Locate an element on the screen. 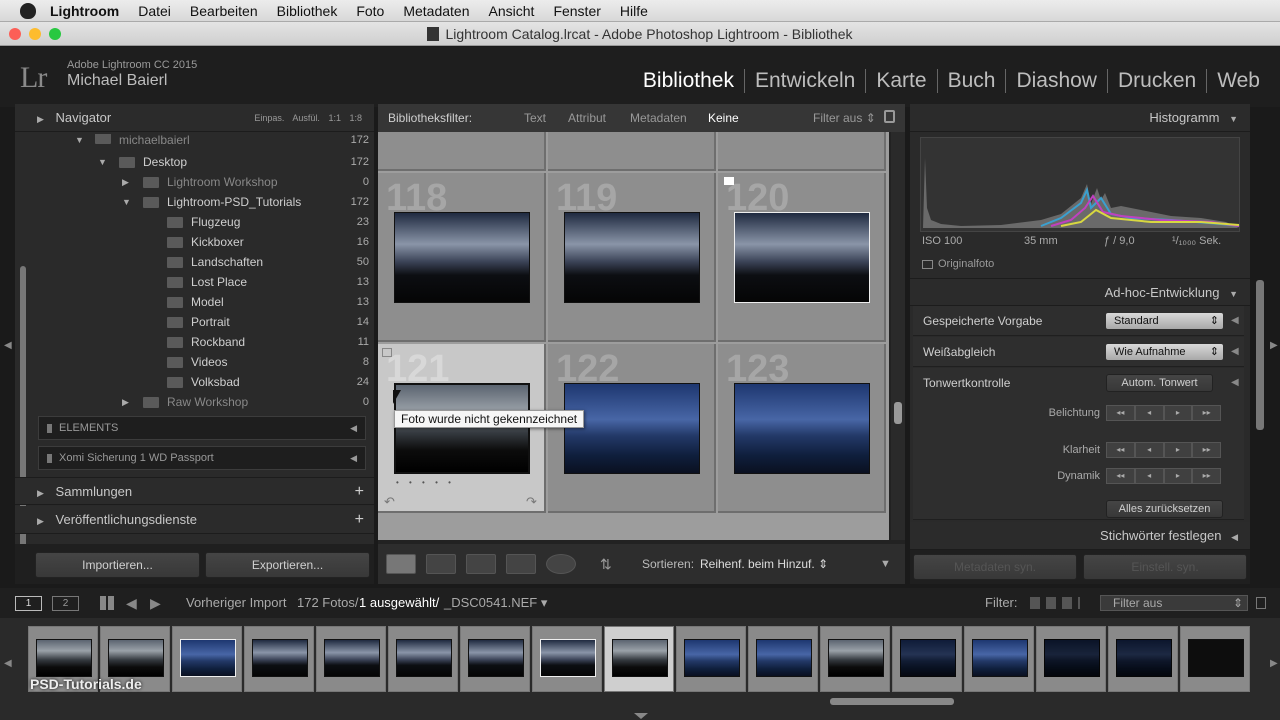 The width and height of the screenshot is (1280, 720). grid-view-icon is located at coordinates (401, 564).